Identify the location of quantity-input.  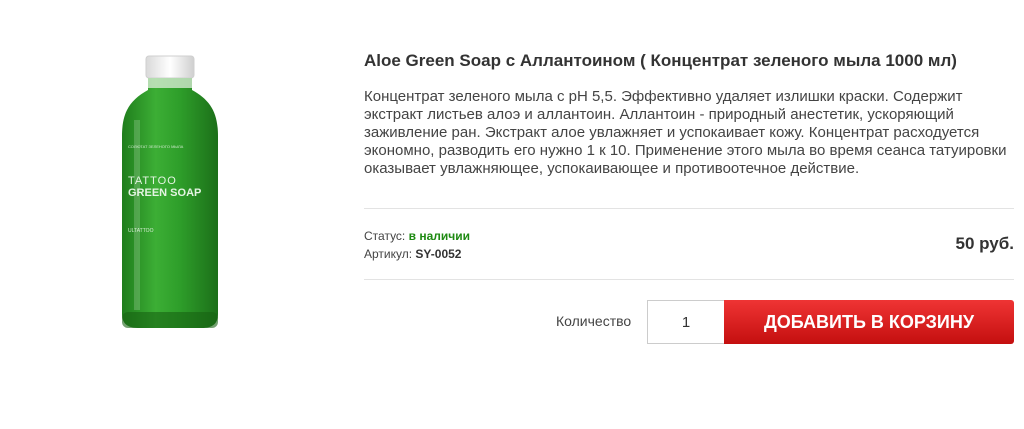
(685, 322).